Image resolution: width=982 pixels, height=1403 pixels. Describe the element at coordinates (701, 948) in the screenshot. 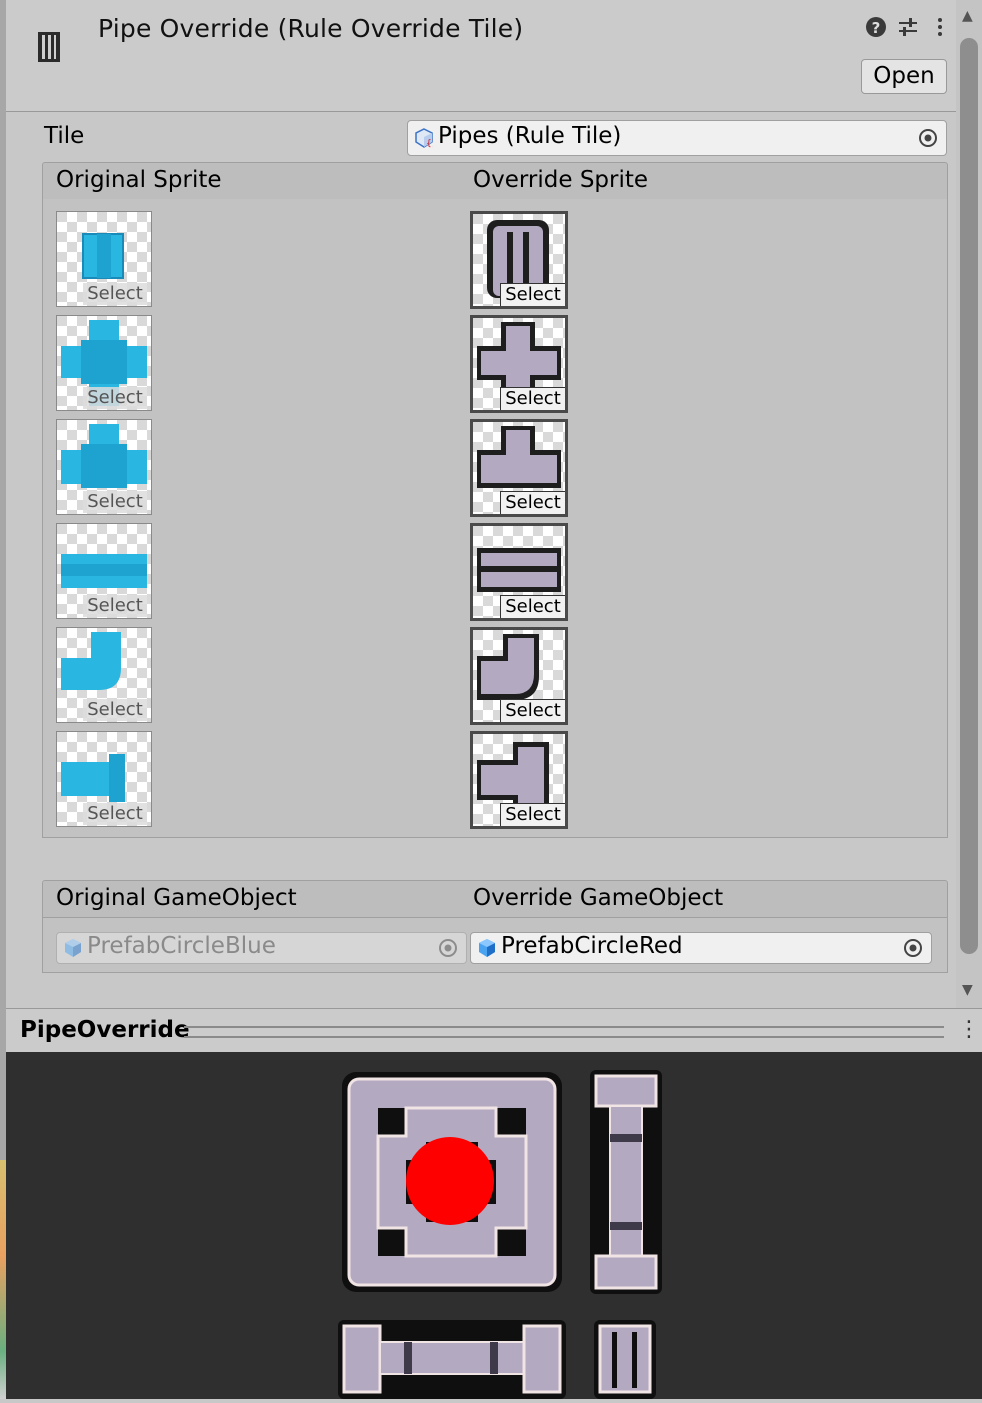

I see `override-gameobject-field: PrefabCircleRed` at that location.